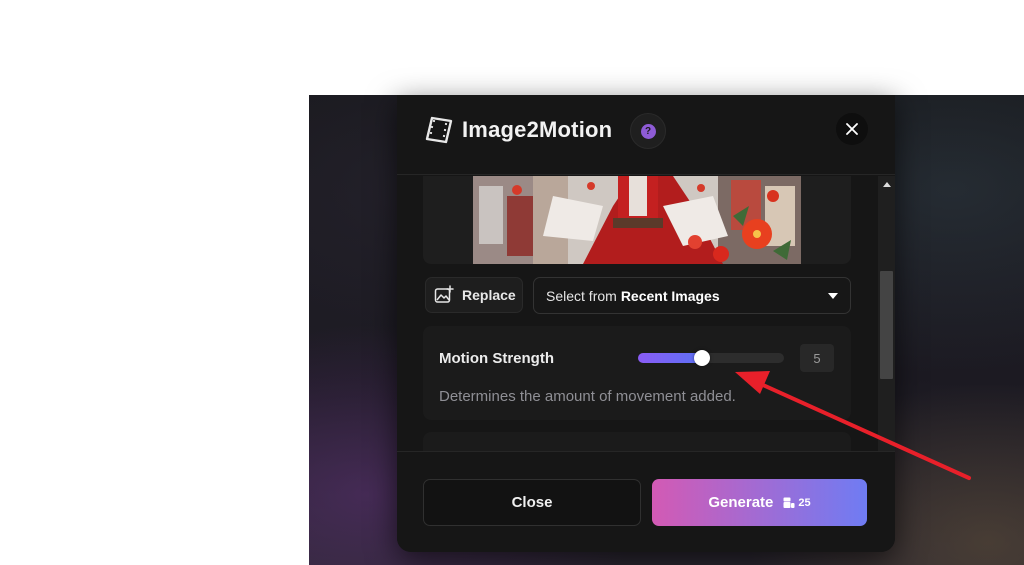  I want to click on motion-strength-description: Determines the amount of movement added., so click(587, 396).